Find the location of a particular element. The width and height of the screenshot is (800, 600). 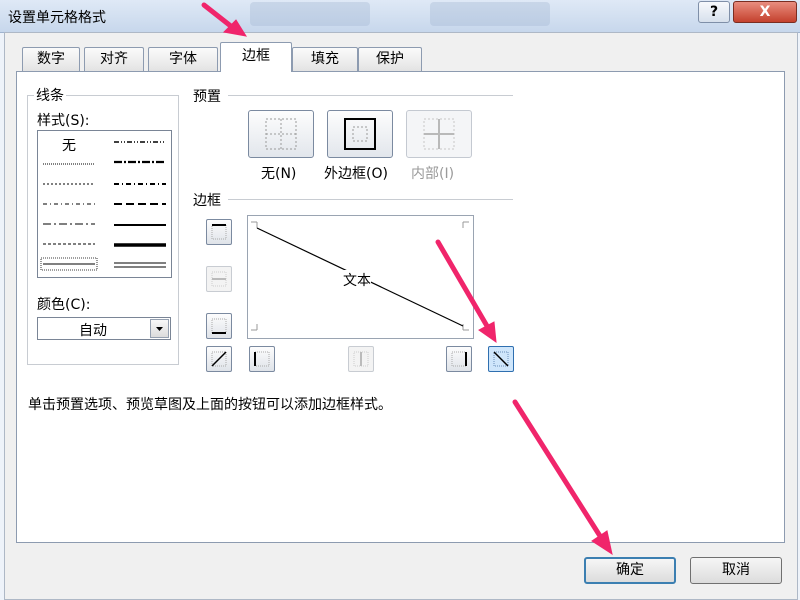

style-label: 样式(S): is located at coordinates (63, 121).